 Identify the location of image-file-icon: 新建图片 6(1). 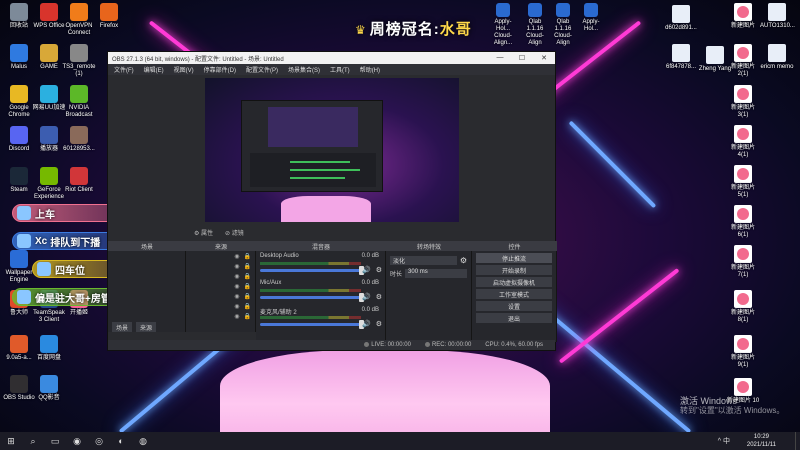
(743, 222).